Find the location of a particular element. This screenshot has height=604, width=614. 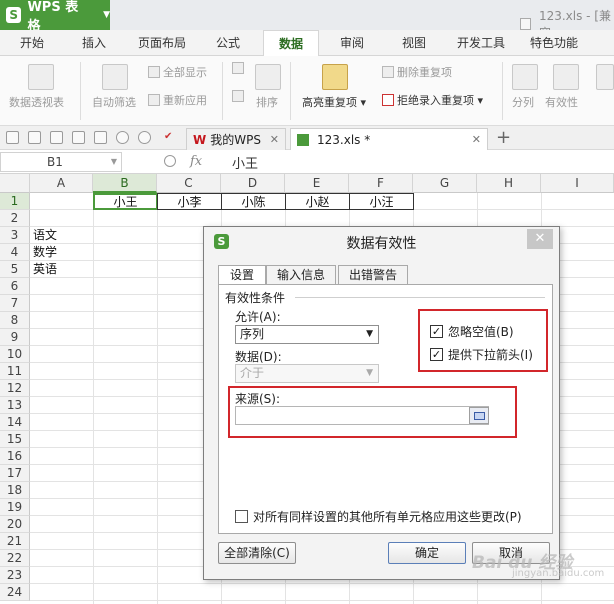

dialog-title: 数据有效性 is located at coordinates (381, 244).